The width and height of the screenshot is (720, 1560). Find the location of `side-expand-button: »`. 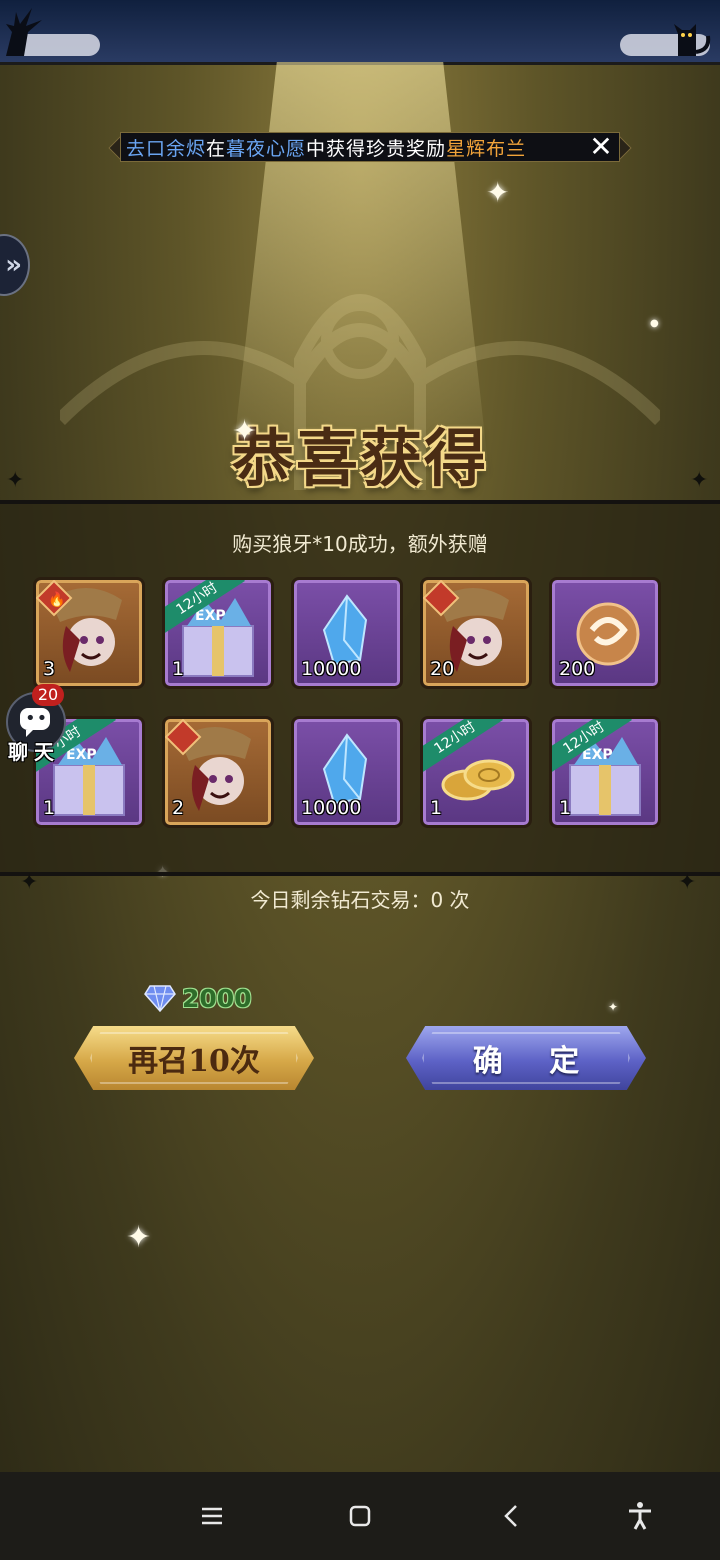

side-expand-button: » is located at coordinates (15, 265).